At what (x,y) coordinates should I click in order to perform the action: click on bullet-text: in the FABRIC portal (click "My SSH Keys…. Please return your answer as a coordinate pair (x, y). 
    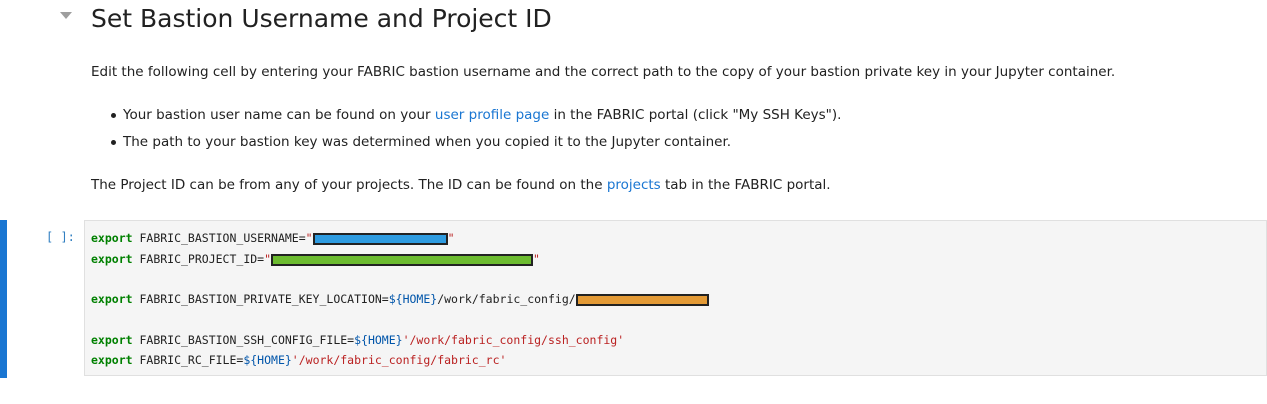
    Looking at the image, I should click on (695, 115).